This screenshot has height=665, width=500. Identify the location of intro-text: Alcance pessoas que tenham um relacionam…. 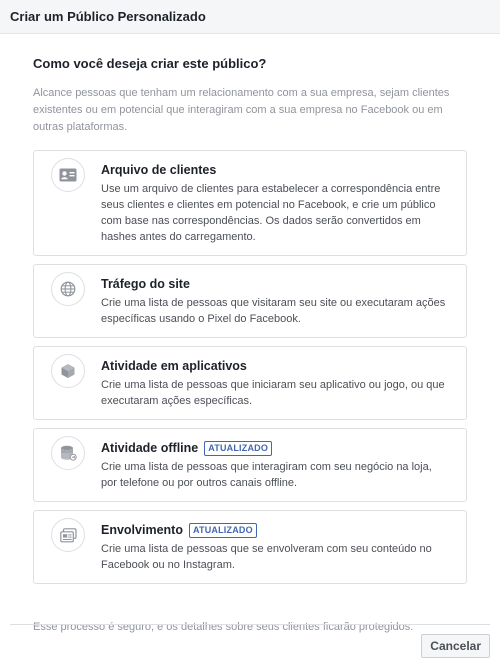
(241, 110).